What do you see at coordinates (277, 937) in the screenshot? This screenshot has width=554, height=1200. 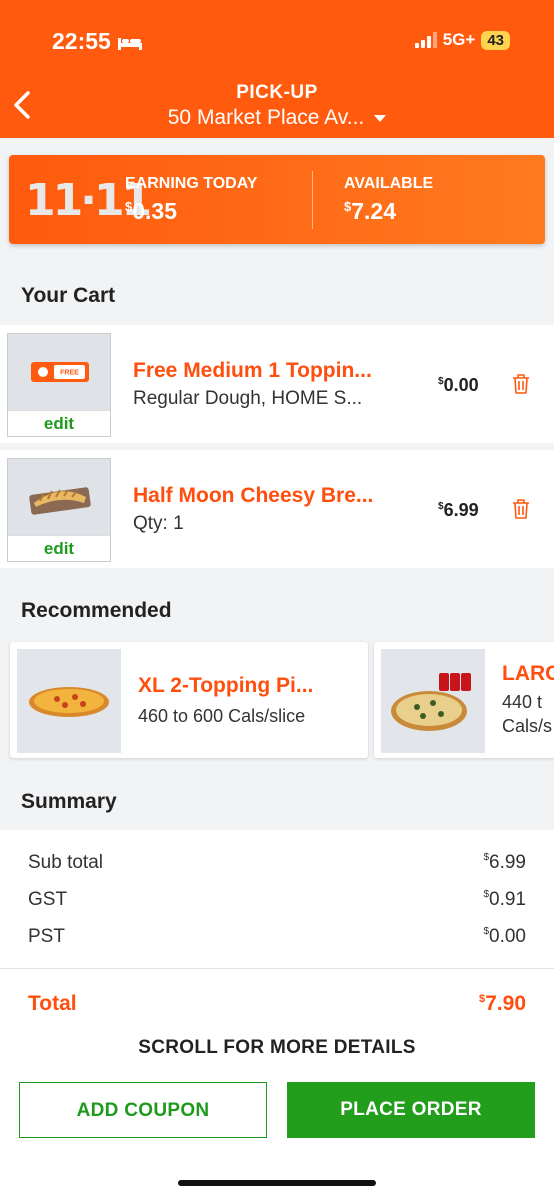 I see `summary-row-pst: PST $0.00` at bounding box center [277, 937].